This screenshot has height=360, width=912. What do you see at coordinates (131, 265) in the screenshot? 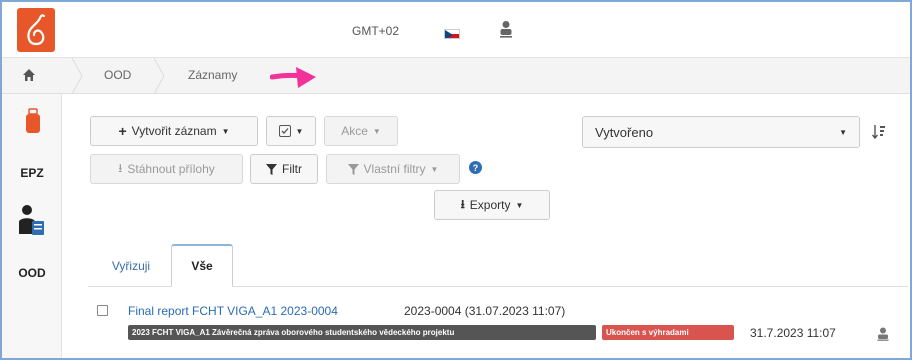
I see `tab-vyrizuji: Vyřizuji` at bounding box center [131, 265].